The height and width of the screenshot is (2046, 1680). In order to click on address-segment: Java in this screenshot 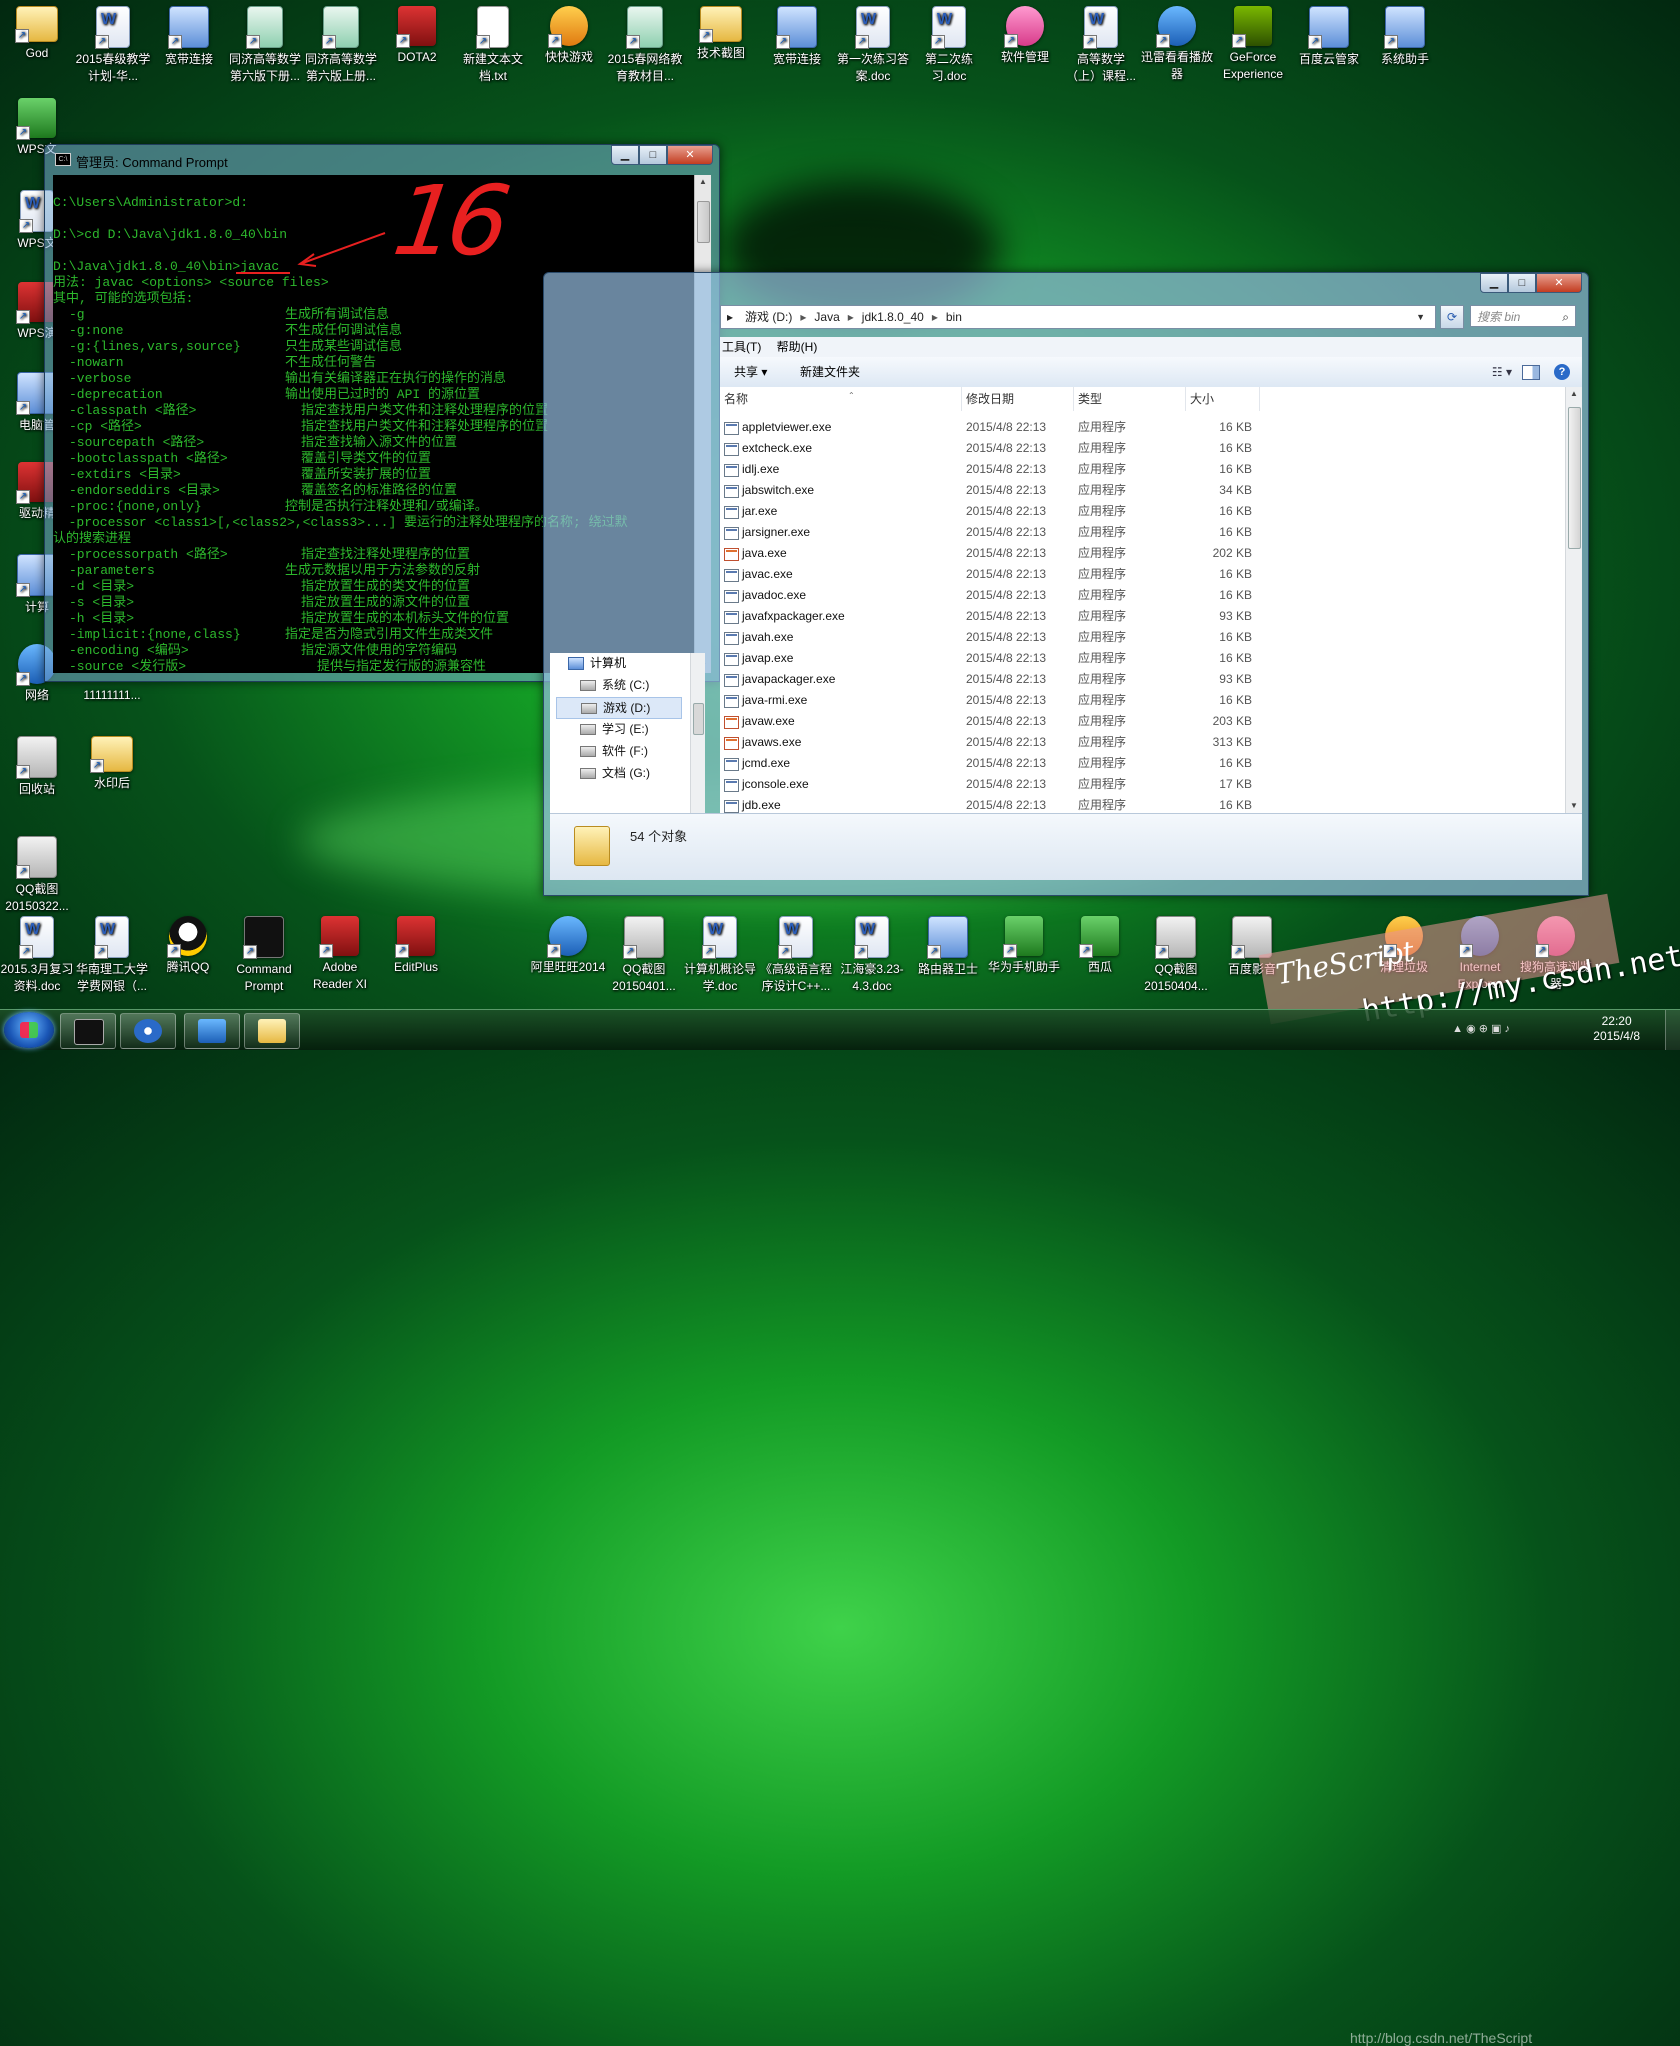, I will do `click(826, 317)`.